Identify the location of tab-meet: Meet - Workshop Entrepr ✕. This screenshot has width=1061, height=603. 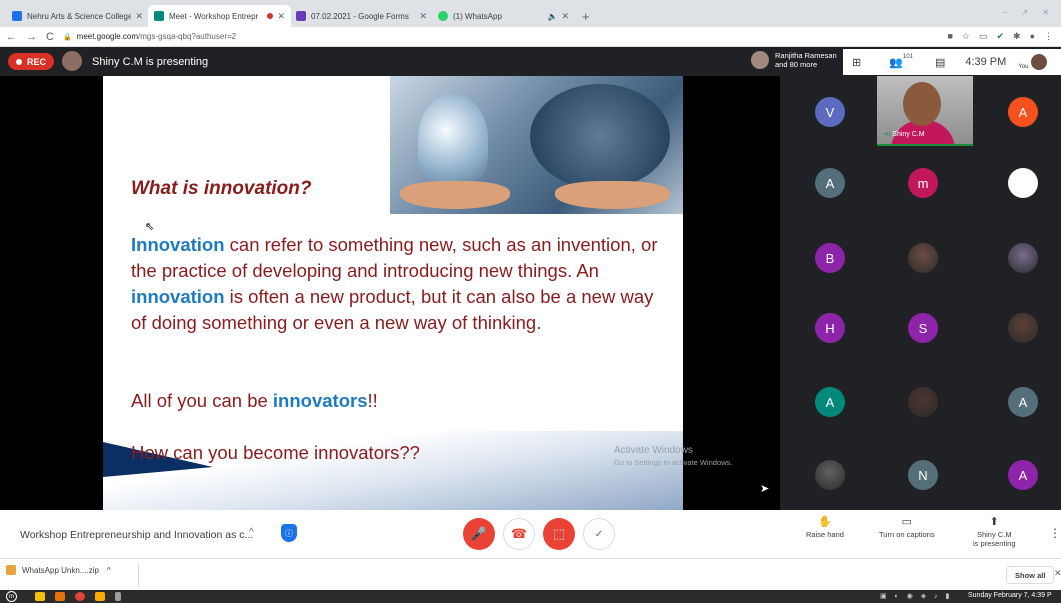
(219, 16).